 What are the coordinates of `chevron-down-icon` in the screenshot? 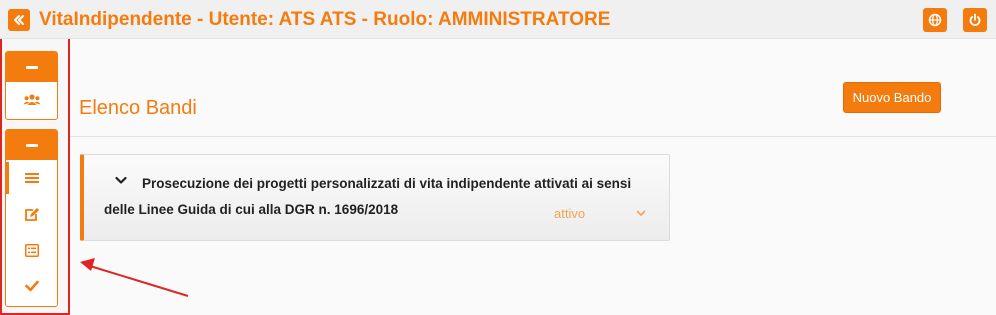 It's located at (641, 213).